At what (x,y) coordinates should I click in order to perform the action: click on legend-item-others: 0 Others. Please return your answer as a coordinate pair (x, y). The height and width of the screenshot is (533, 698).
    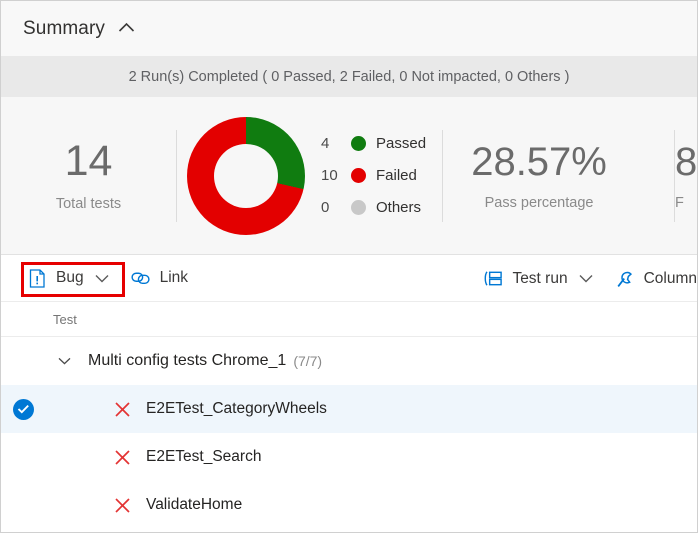
    Looking at the image, I should click on (373, 207).